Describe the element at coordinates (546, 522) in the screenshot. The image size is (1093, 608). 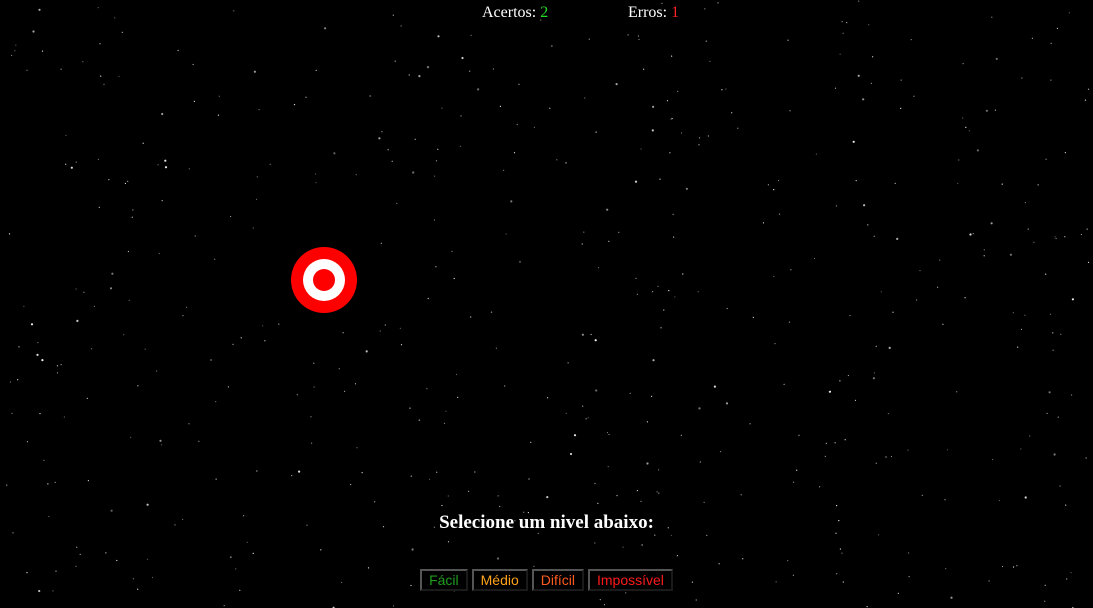
I see `level-prompt: Selecione um nivel abaixo:` at that location.